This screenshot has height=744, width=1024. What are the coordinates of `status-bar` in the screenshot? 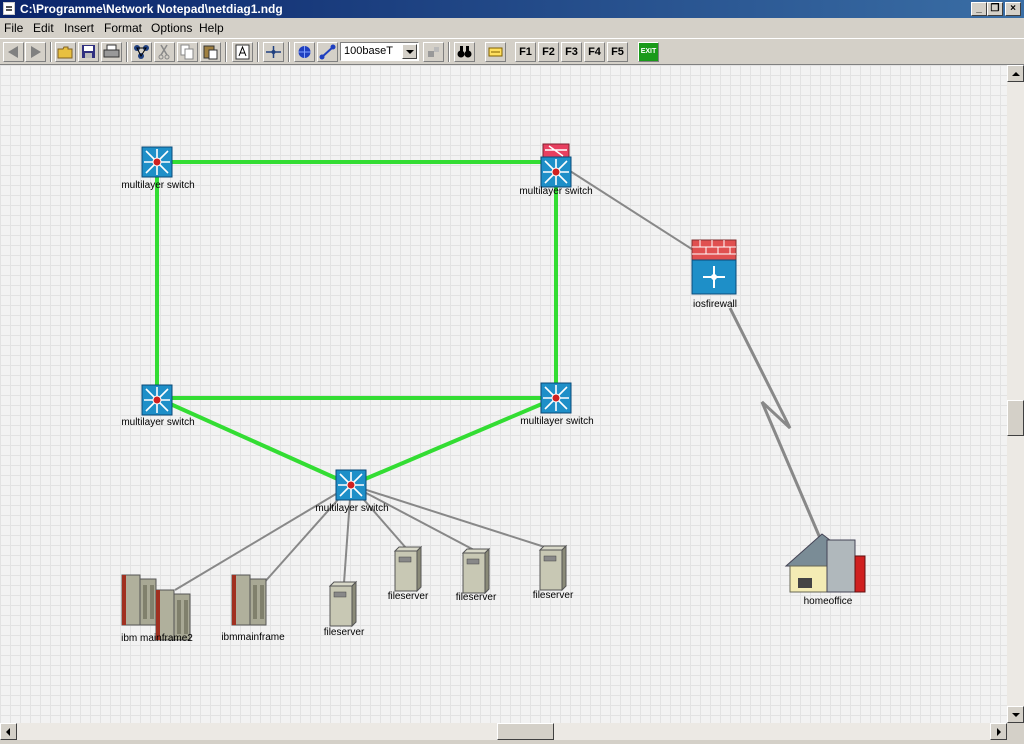 It's located at (512, 742).